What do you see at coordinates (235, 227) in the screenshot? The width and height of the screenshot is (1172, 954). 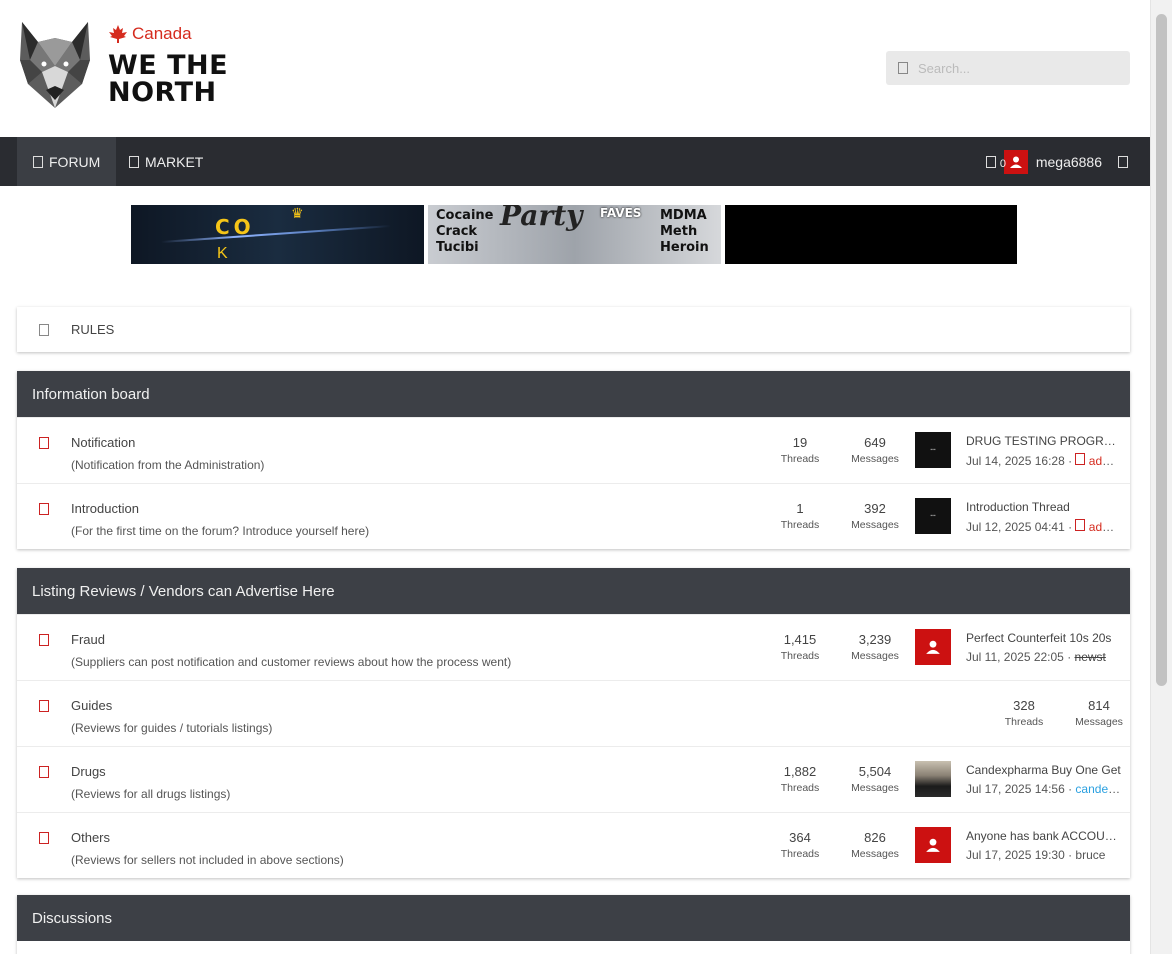 I see `banner-1-text: CO` at bounding box center [235, 227].